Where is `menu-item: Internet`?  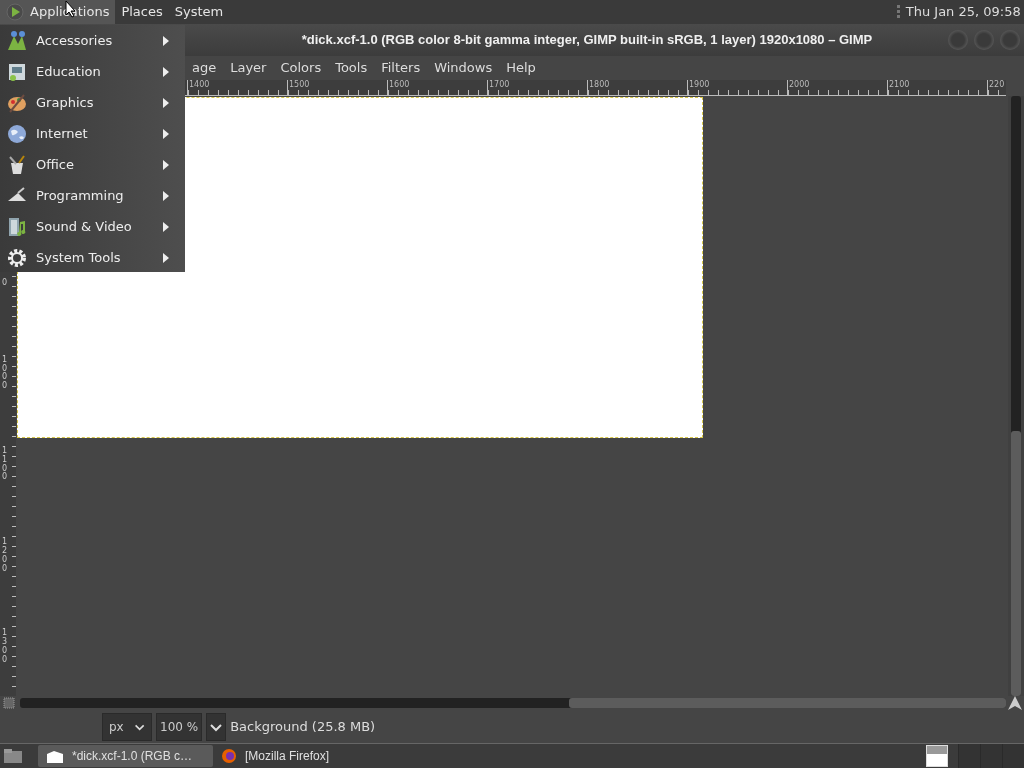
menu-item: Internet is located at coordinates (92, 133).